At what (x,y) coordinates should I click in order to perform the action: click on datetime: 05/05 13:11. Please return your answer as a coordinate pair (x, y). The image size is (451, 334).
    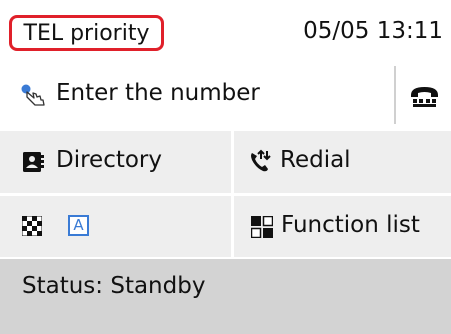
    Looking at the image, I should click on (373, 31).